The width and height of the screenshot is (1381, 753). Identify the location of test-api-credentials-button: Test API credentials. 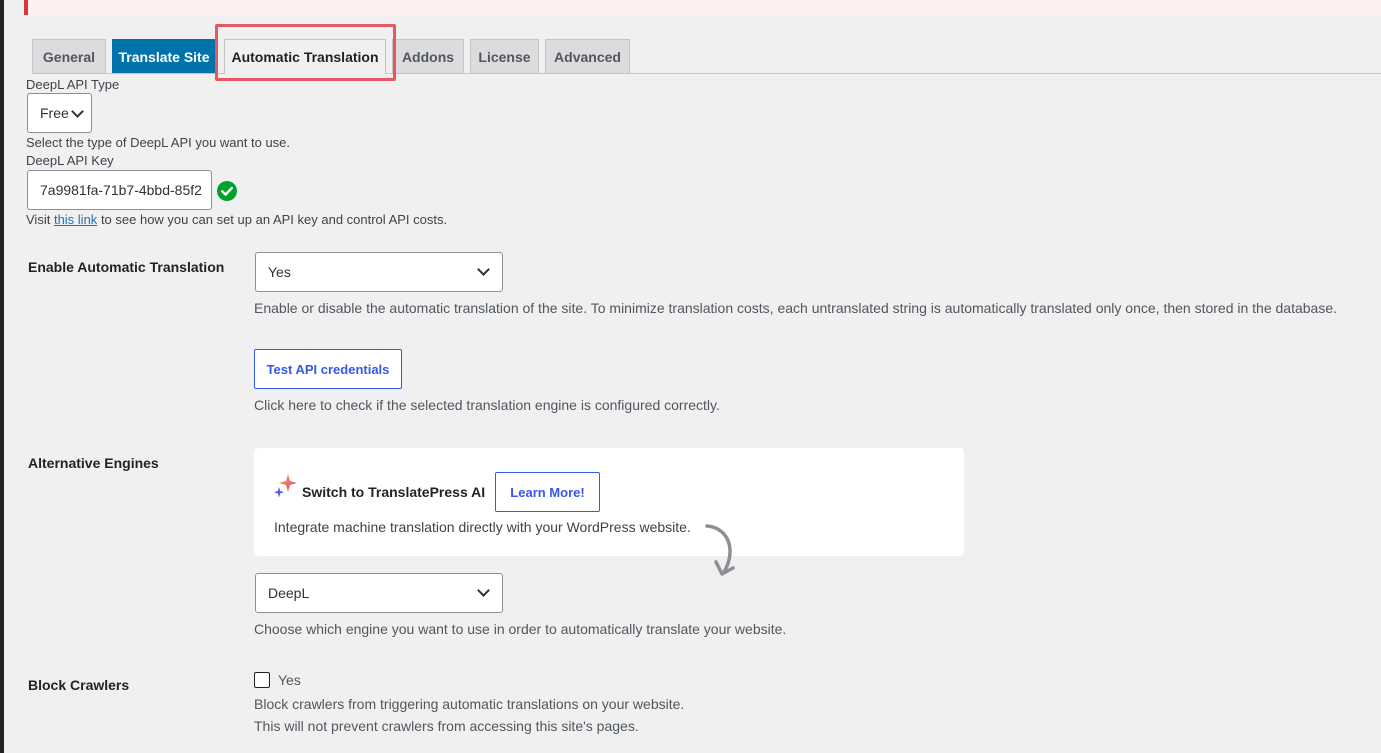
(328, 369).